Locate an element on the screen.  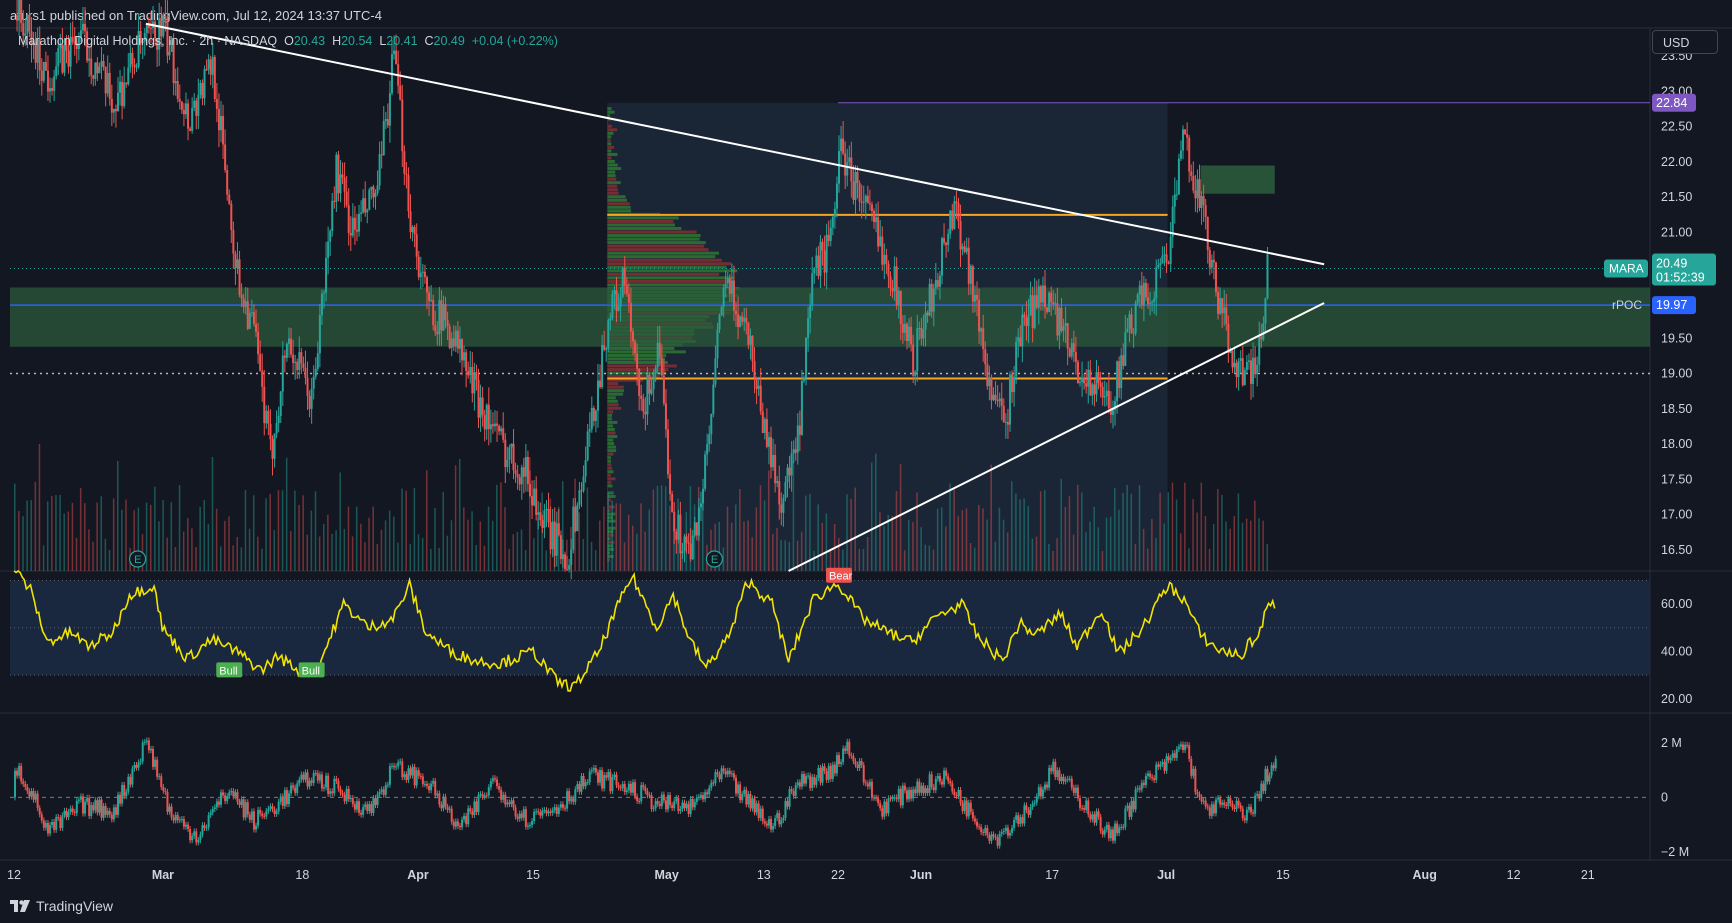
price-axis-tick: 17.00 is located at coordinates (1676, 515).